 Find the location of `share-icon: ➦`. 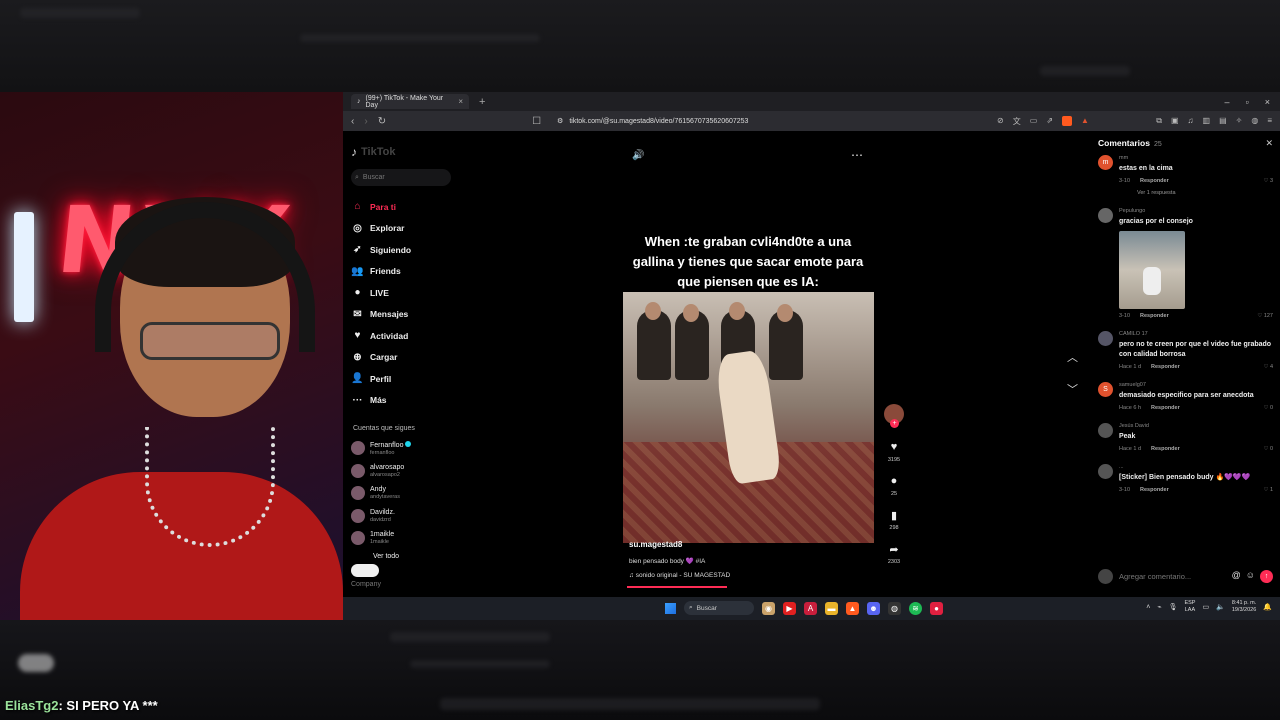

share-icon: ➦ is located at coordinates (894, 549).